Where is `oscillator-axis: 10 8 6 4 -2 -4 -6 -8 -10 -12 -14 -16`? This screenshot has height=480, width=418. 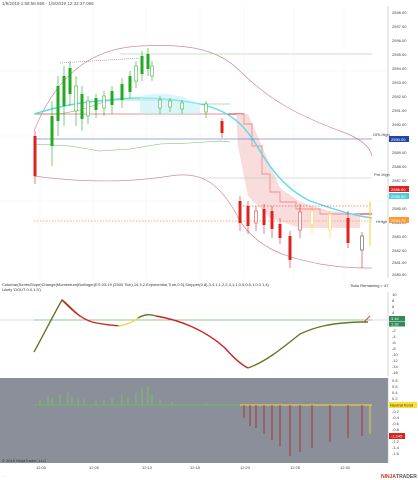 oscillator-axis: 10 8 6 4 -2 -4 -6 -8 -10 -12 -14 -16 is located at coordinates (395, 333).